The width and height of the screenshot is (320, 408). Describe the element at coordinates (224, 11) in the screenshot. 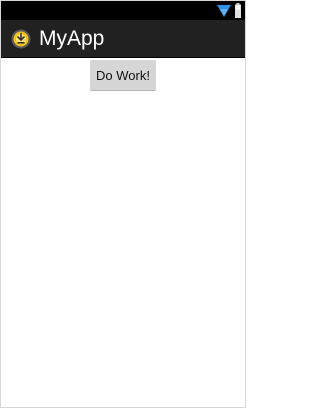

I see `wifi-icon` at that location.